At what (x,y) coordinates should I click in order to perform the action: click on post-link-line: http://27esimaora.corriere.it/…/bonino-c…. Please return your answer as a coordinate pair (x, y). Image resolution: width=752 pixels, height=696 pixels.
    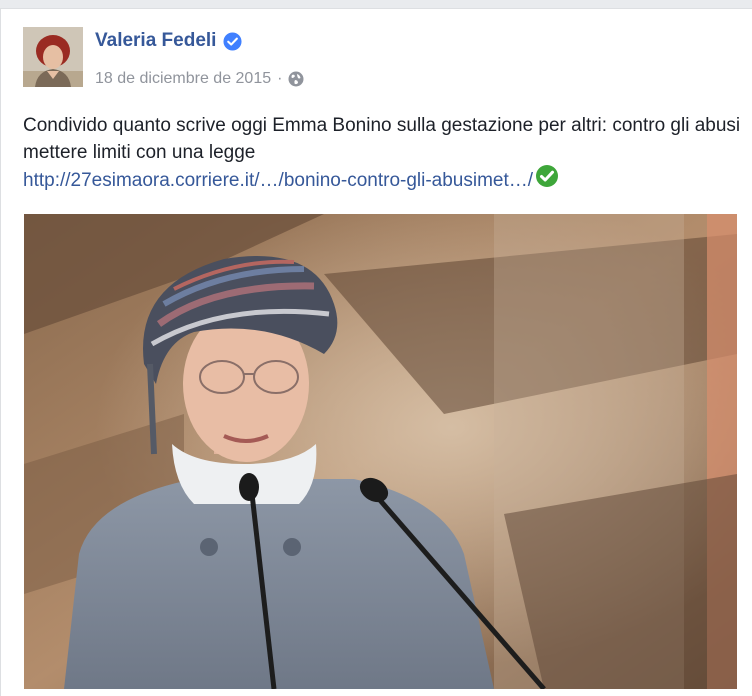
    Looking at the image, I should click on (291, 179).